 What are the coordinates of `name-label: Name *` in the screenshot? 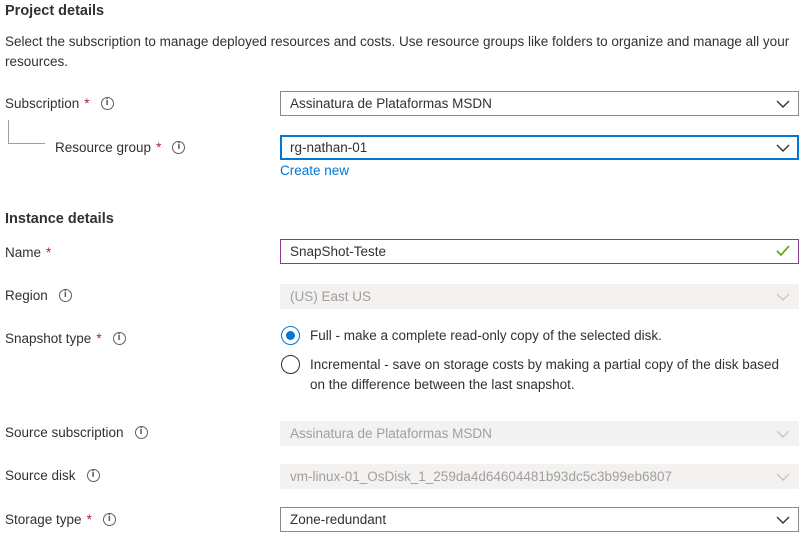 It's located at (28, 252).